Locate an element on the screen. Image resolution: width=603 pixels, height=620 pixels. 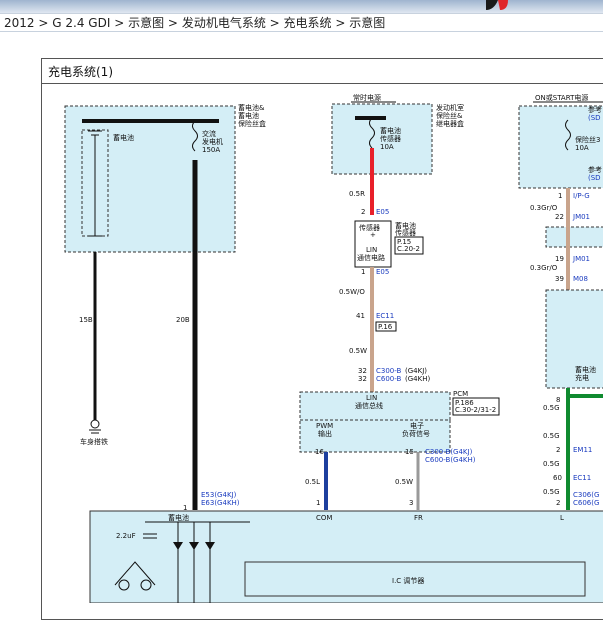
wire-2b-label: 0.5G is located at coordinates (551, 492).